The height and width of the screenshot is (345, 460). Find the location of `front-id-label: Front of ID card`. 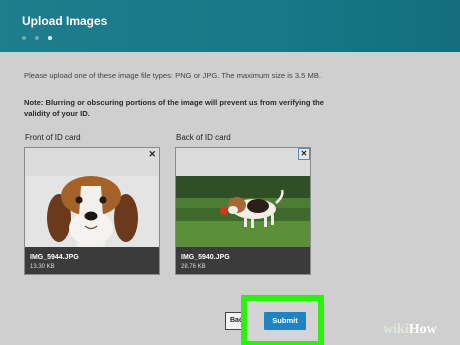

front-id-label: Front of ID card is located at coordinates (53, 137).